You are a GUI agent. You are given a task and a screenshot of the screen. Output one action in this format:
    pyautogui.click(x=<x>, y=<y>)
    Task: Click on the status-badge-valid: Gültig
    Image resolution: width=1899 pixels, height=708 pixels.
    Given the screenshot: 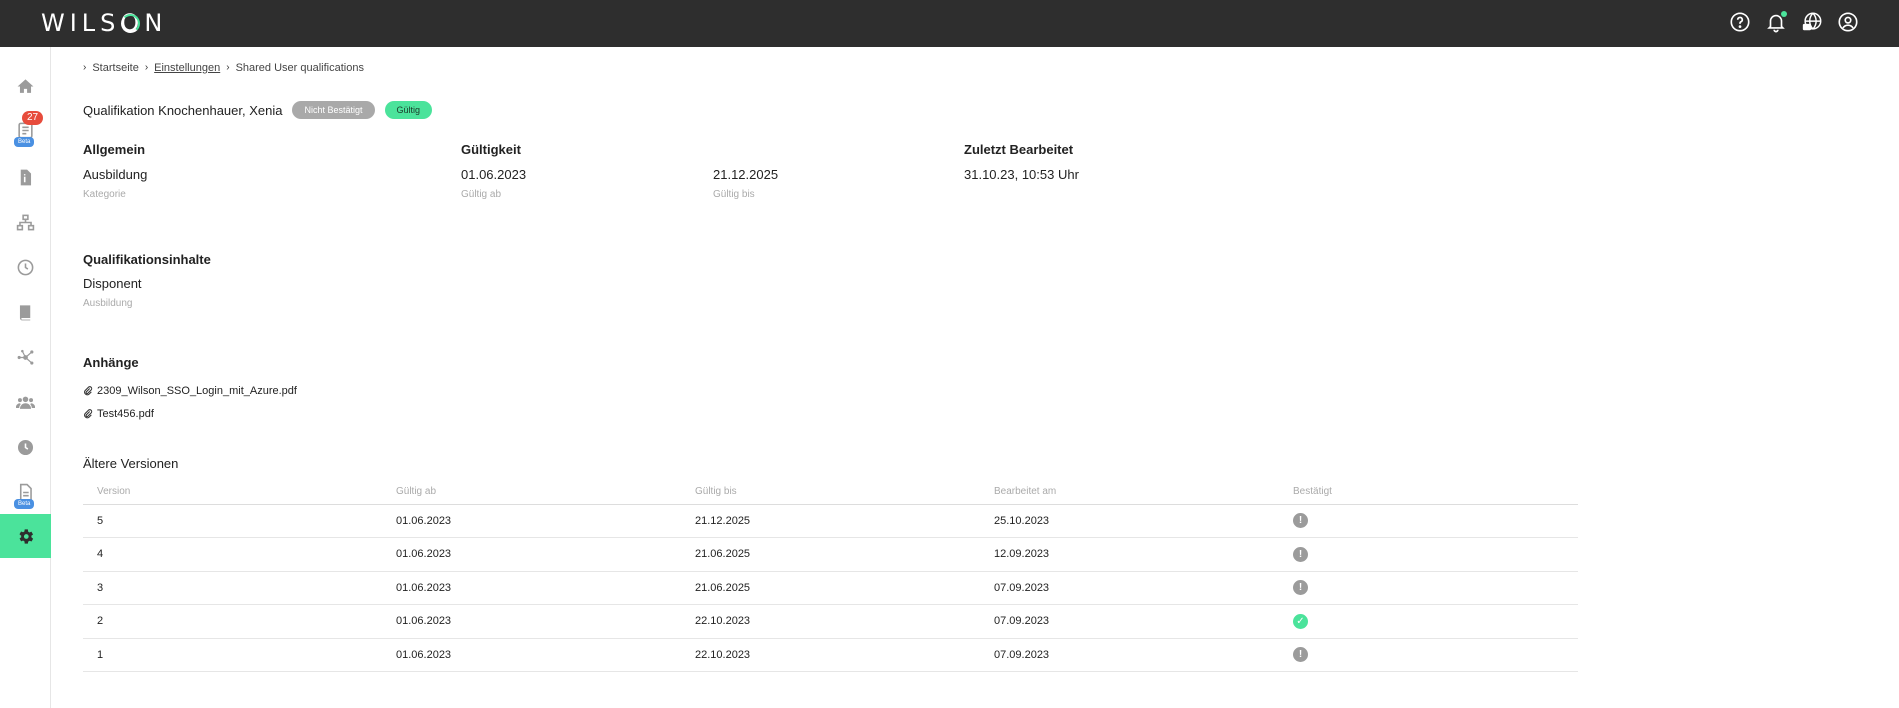 What is the action you would take?
    pyautogui.click(x=408, y=110)
    